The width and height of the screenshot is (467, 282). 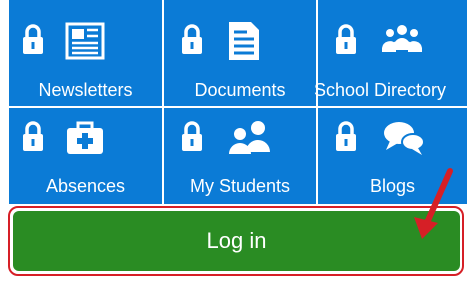 I want to click on first-aid-kit-icon, so click(x=85, y=137).